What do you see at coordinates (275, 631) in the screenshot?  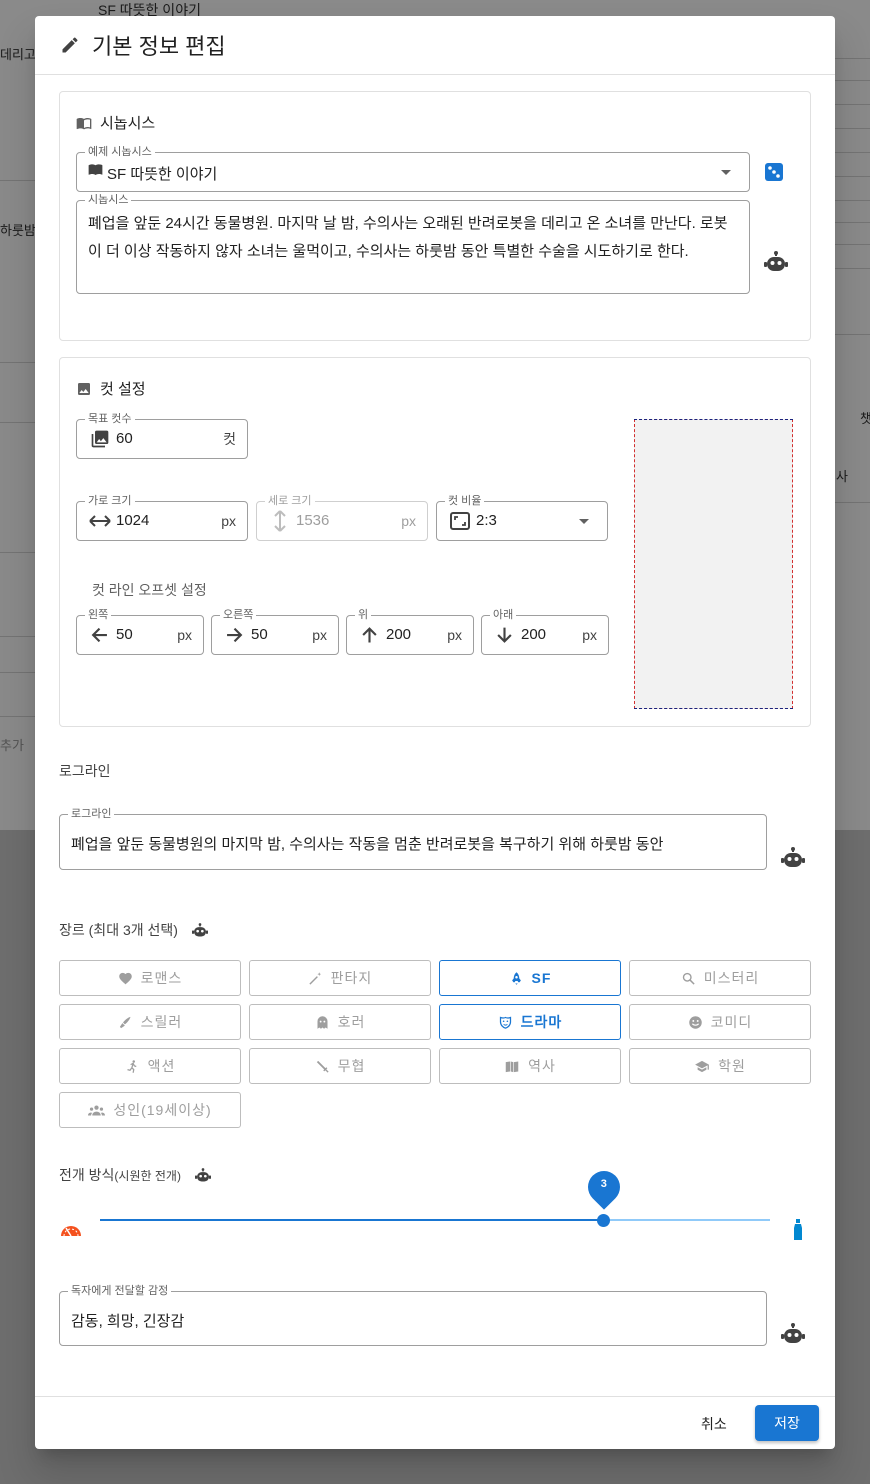 I see `offset-right-field: 오른쪽 50 px` at bounding box center [275, 631].